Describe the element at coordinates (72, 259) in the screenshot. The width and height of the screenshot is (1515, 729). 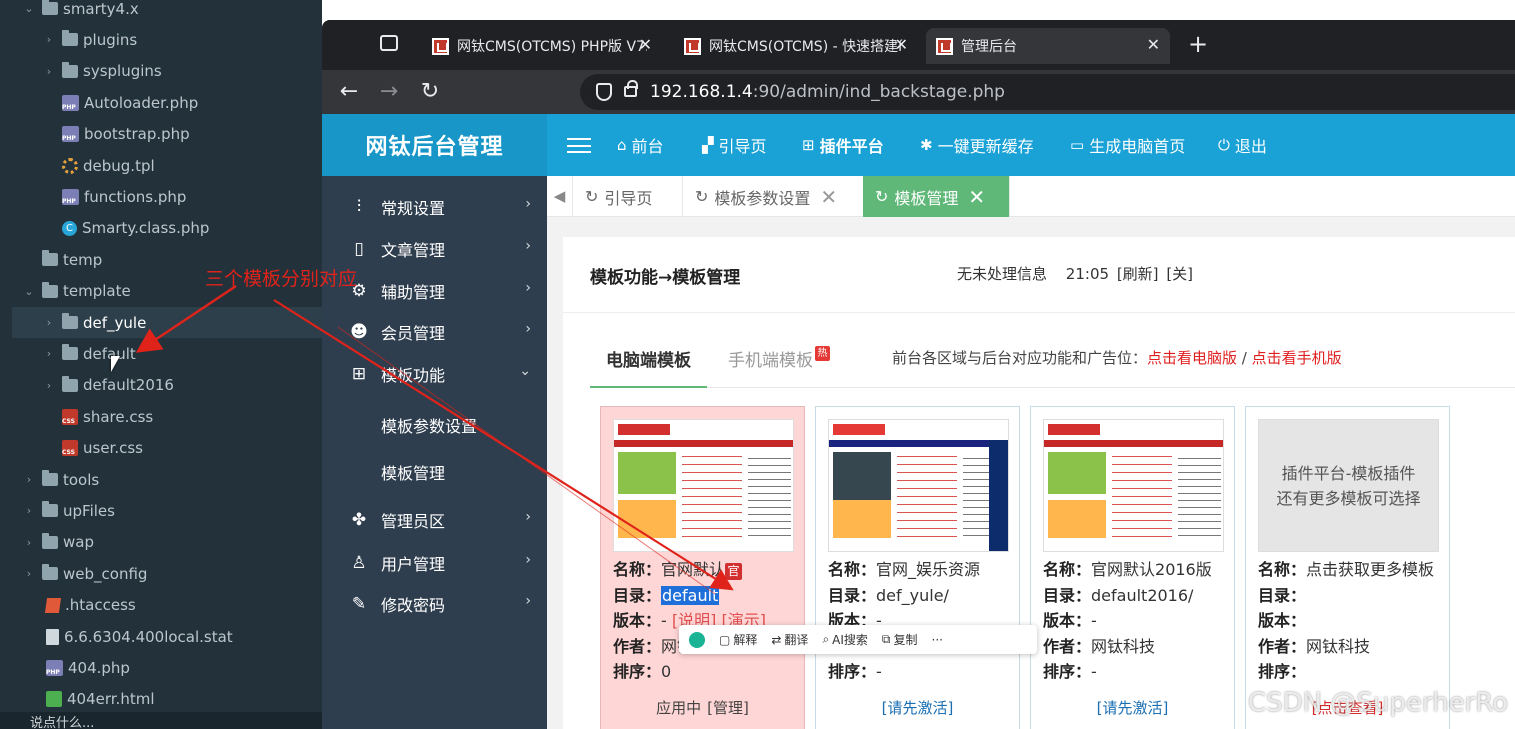
I see `tree-item-folder: temp` at that location.